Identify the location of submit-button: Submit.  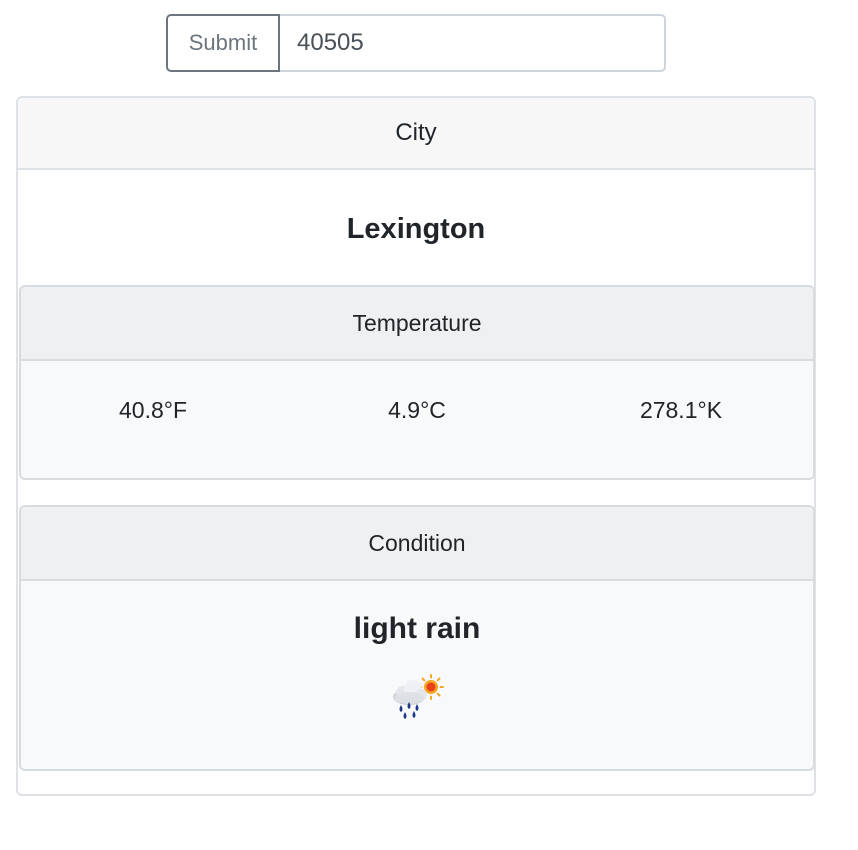
(223, 43).